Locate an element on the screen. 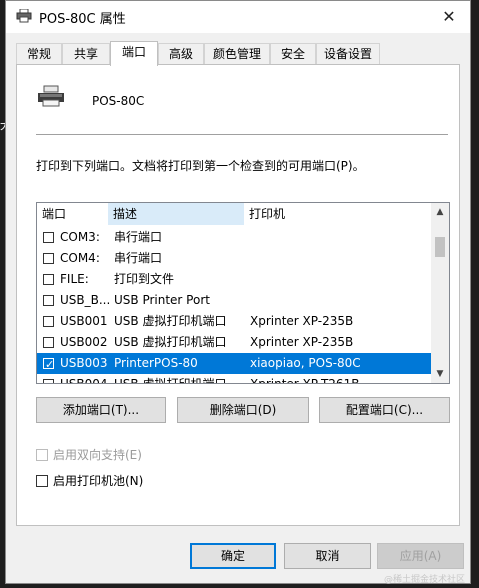  tab-bar: 常规 共享 端口 高级 颜色管理 安全 设备设置 is located at coordinates (238, 53).